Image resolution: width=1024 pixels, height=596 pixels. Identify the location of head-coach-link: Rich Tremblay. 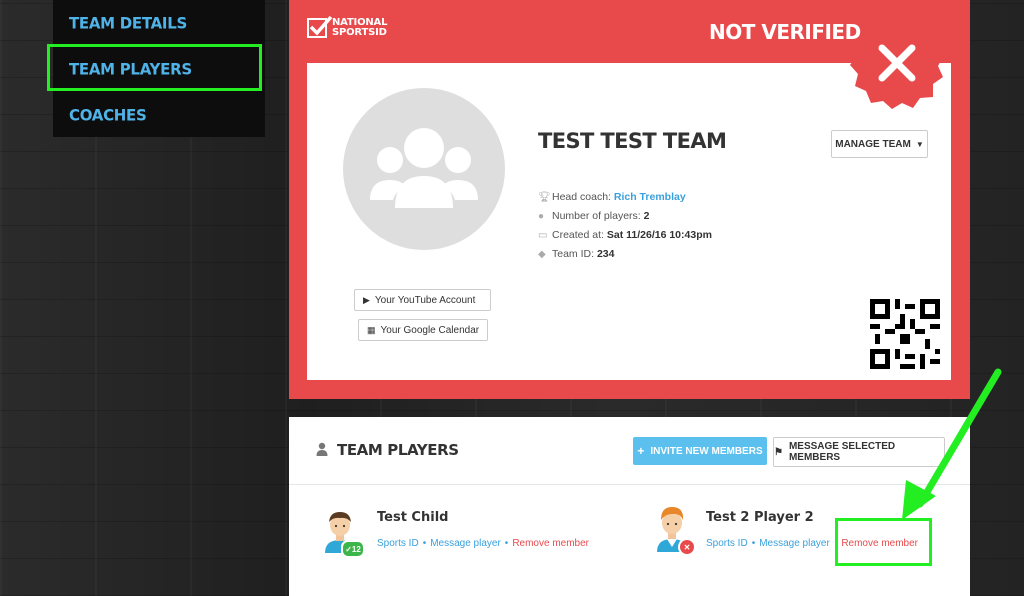
(650, 197).